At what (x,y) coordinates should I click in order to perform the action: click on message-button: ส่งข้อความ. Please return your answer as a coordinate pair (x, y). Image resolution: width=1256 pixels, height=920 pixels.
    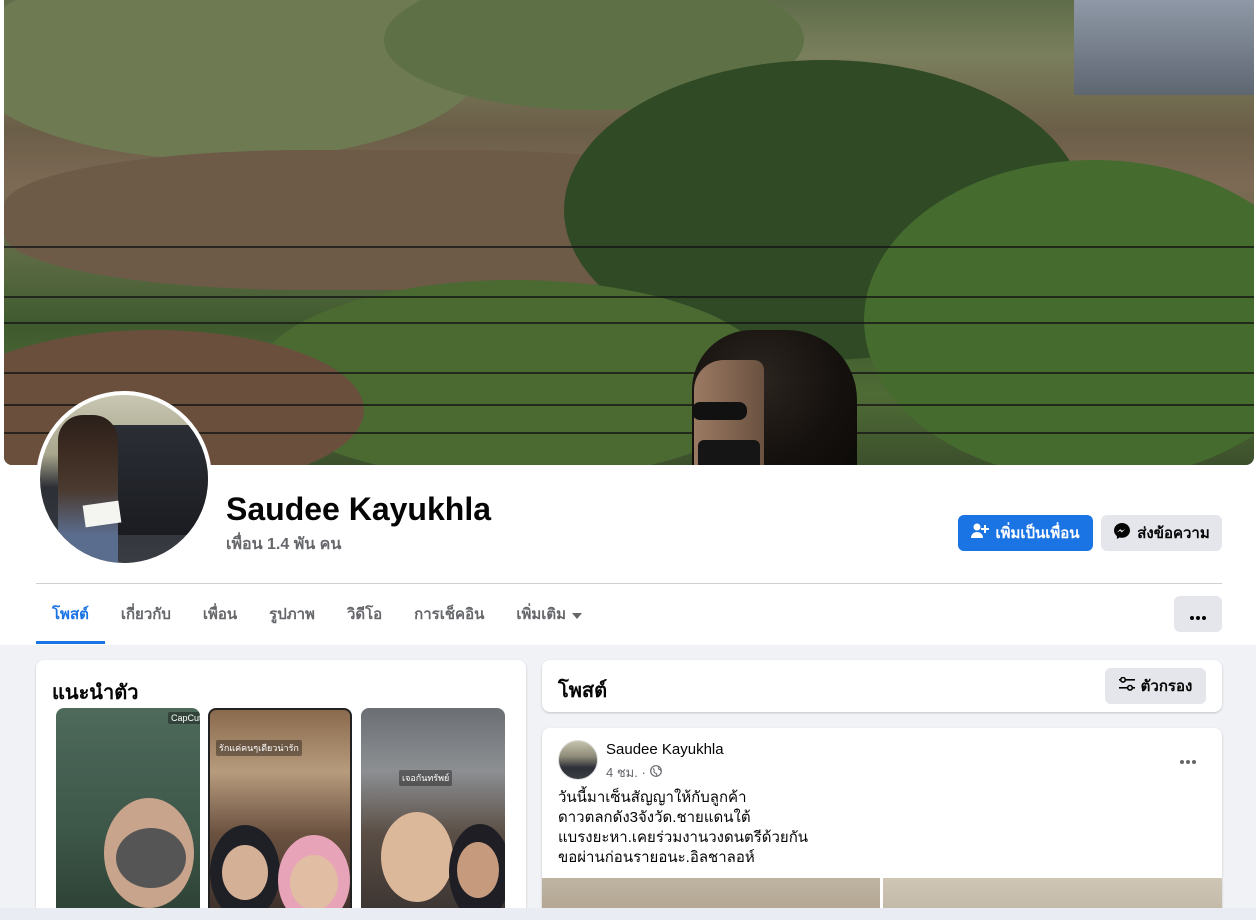
    Looking at the image, I should click on (1161, 533).